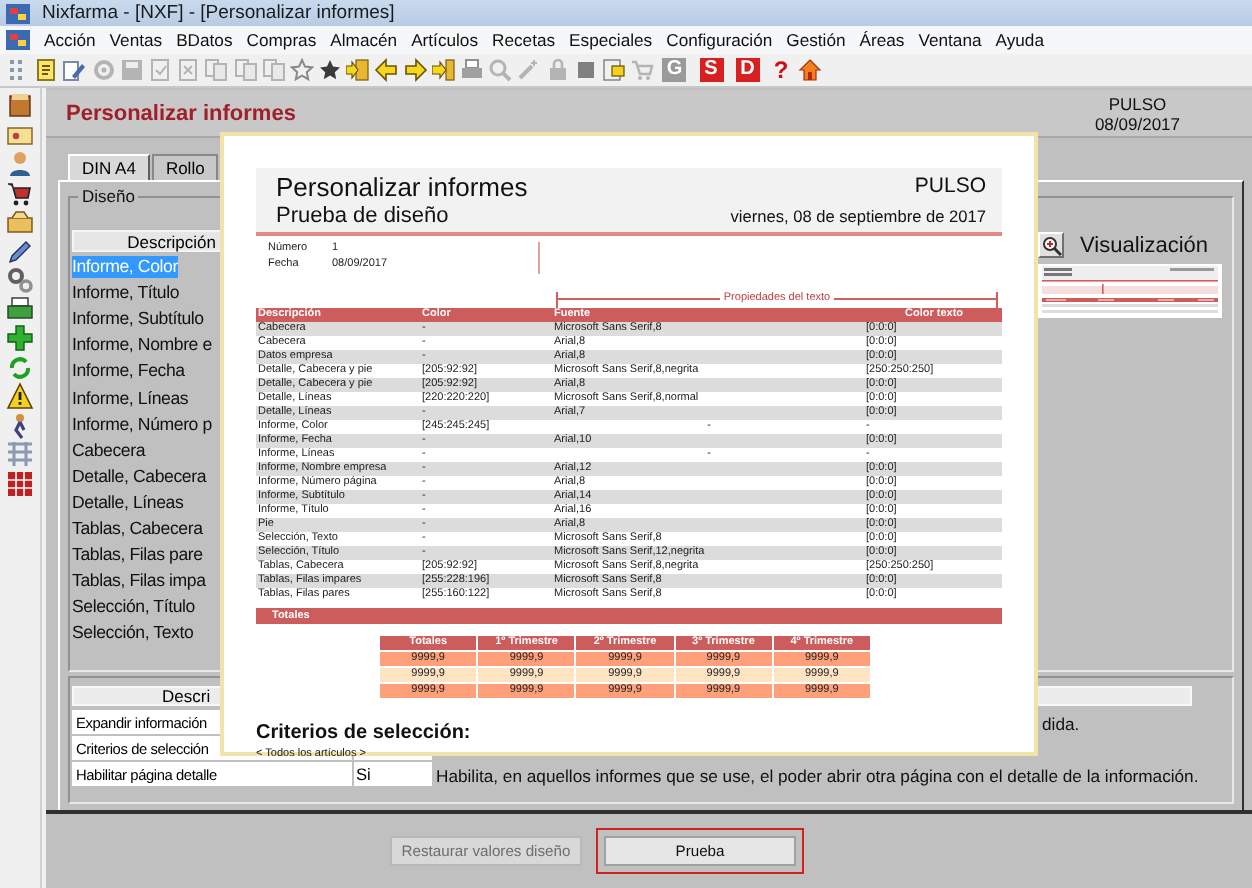  I want to click on help-button: ?, so click(781, 70).